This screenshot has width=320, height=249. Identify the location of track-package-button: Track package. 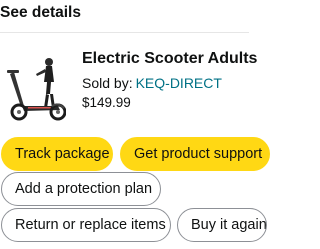
(57, 154).